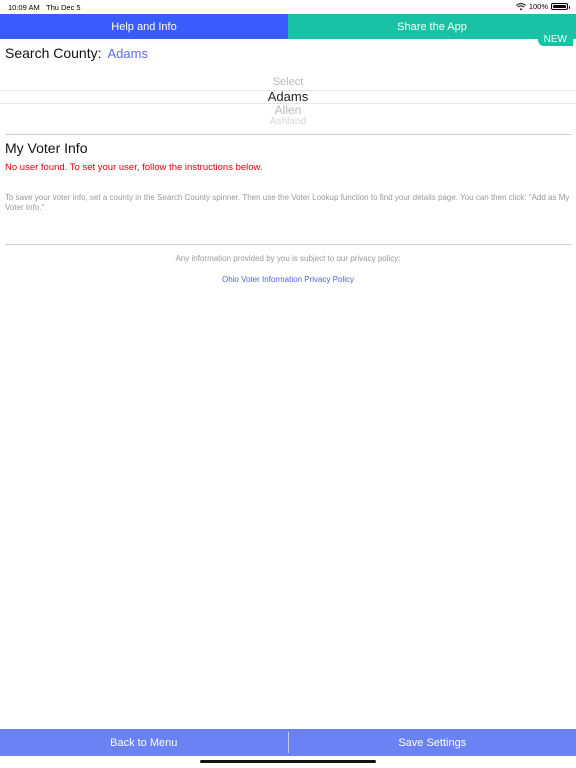  Describe the element at coordinates (432, 742) in the screenshot. I see `save-settings-button: Save Settings` at that location.